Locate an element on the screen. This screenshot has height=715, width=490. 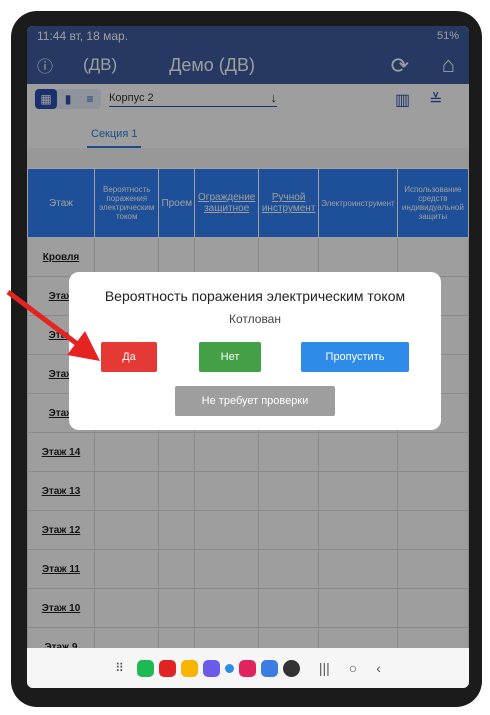
table-row: Этаж 10 is located at coordinates (248, 608).